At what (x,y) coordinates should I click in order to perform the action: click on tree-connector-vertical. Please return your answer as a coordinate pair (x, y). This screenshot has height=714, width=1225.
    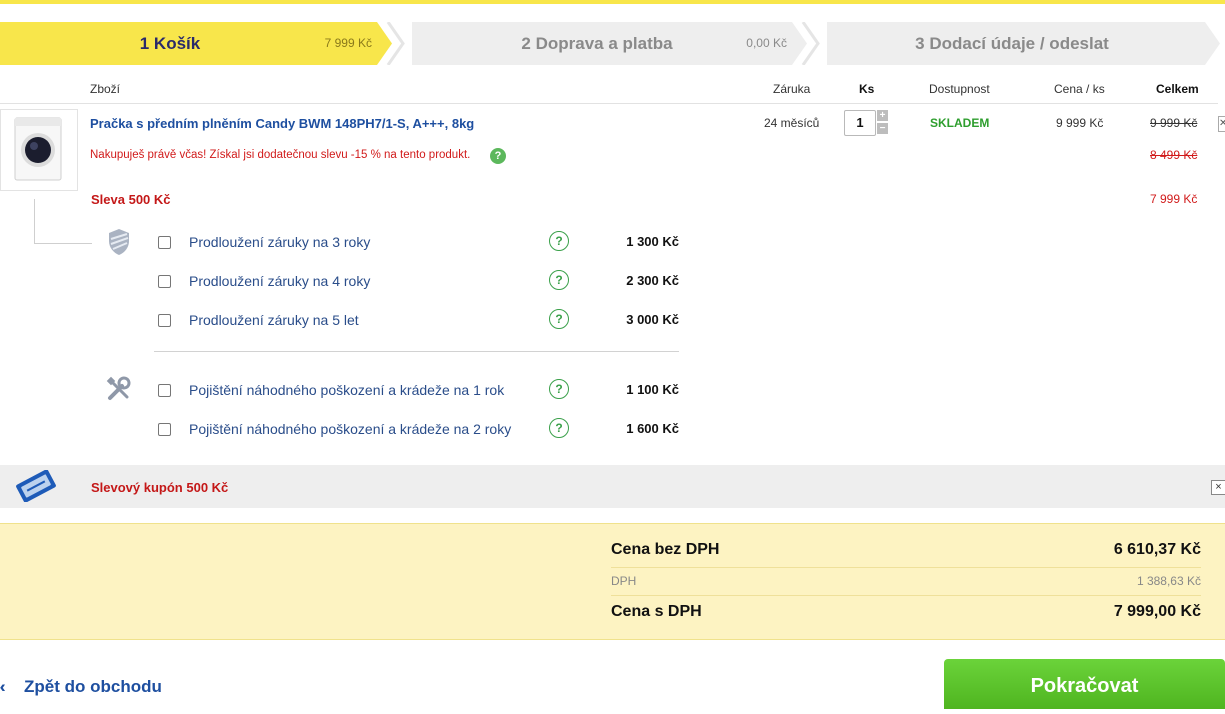
    Looking at the image, I should click on (34, 221).